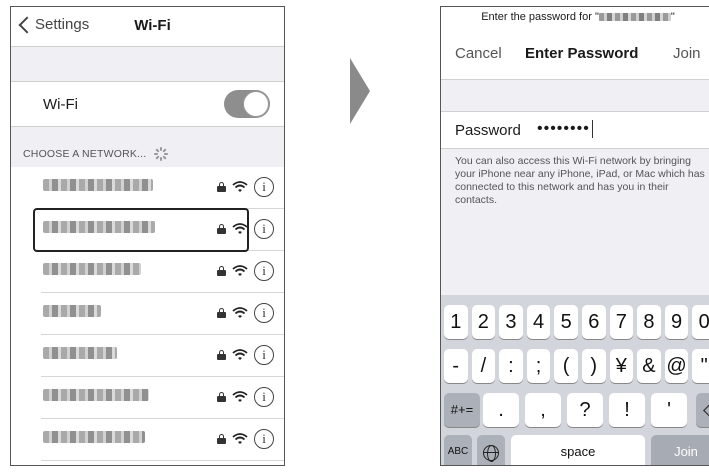 This screenshot has width=709, height=473. What do you see at coordinates (511, 322) in the screenshot?
I see `key-2: 3` at bounding box center [511, 322].